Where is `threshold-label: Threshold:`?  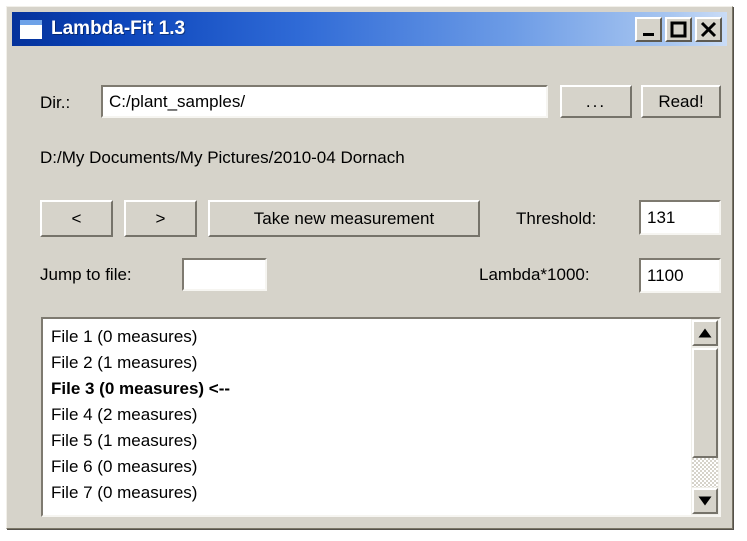 threshold-label: Threshold: is located at coordinates (556, 218).